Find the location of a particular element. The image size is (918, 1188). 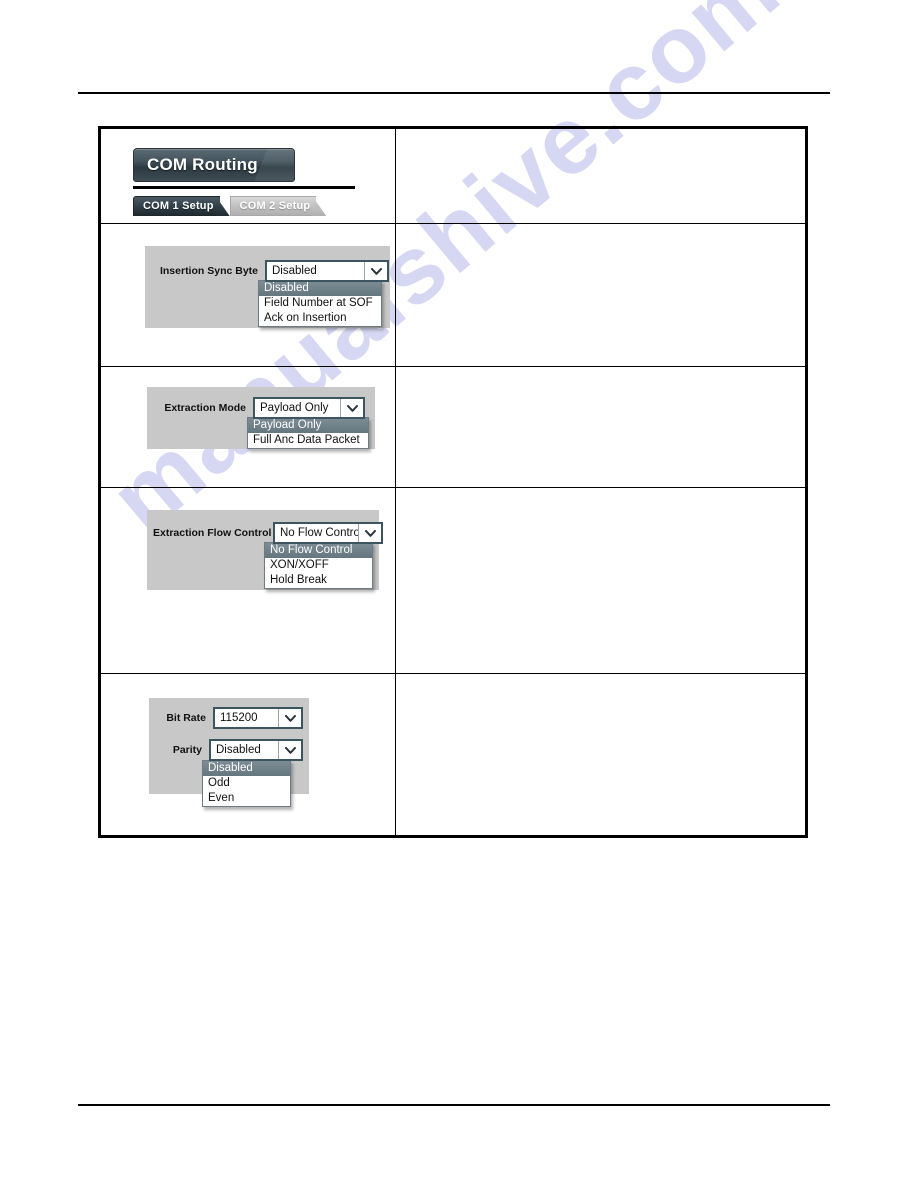

extraction-flow-control-combo: No Flow Control is located at coordinates (328, 533).